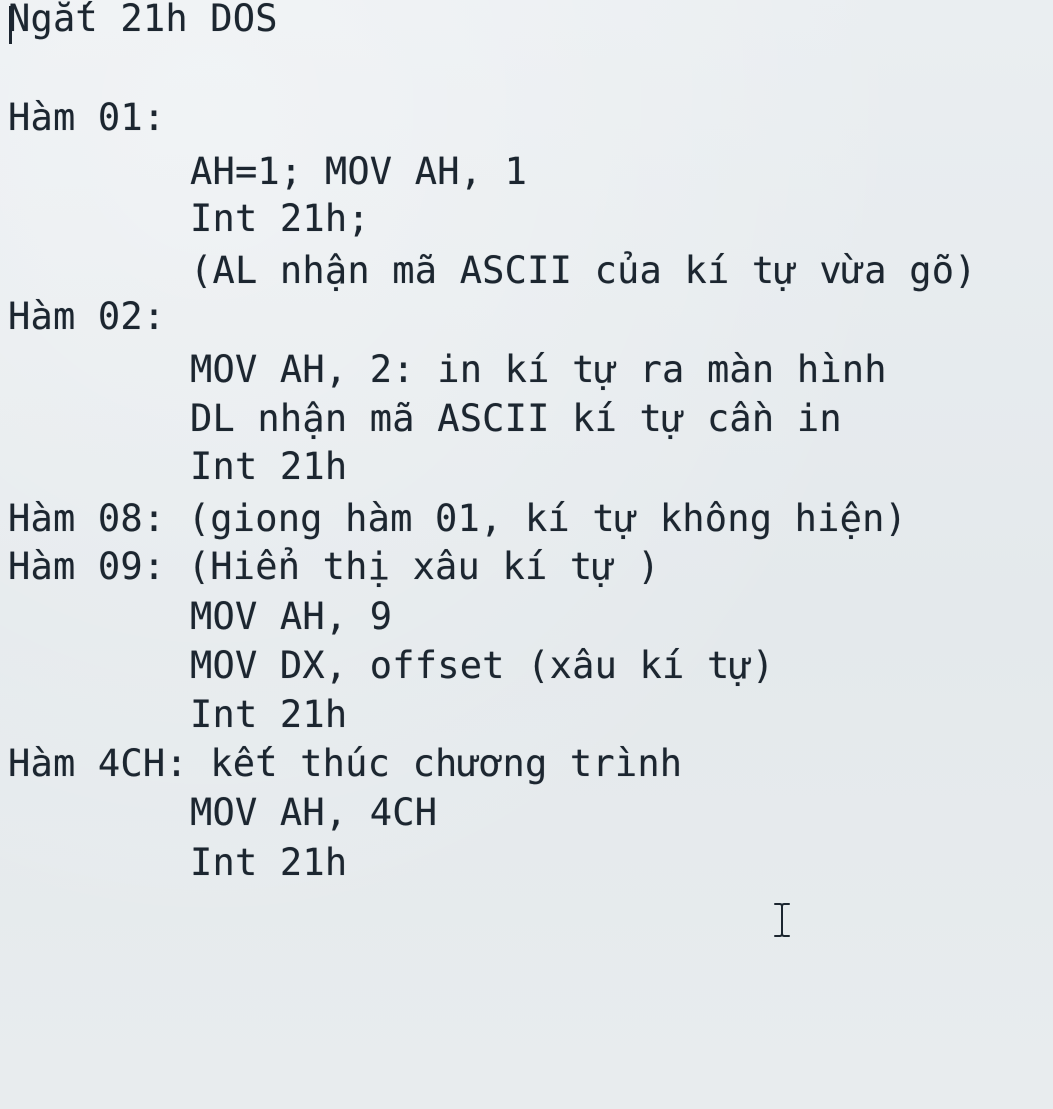  What do you see at coordinates (538, 369) in the screenshot?
I see `code-line: MOV AH, 2: in kí tự ra màn hình` at bounding box center [538, 369].